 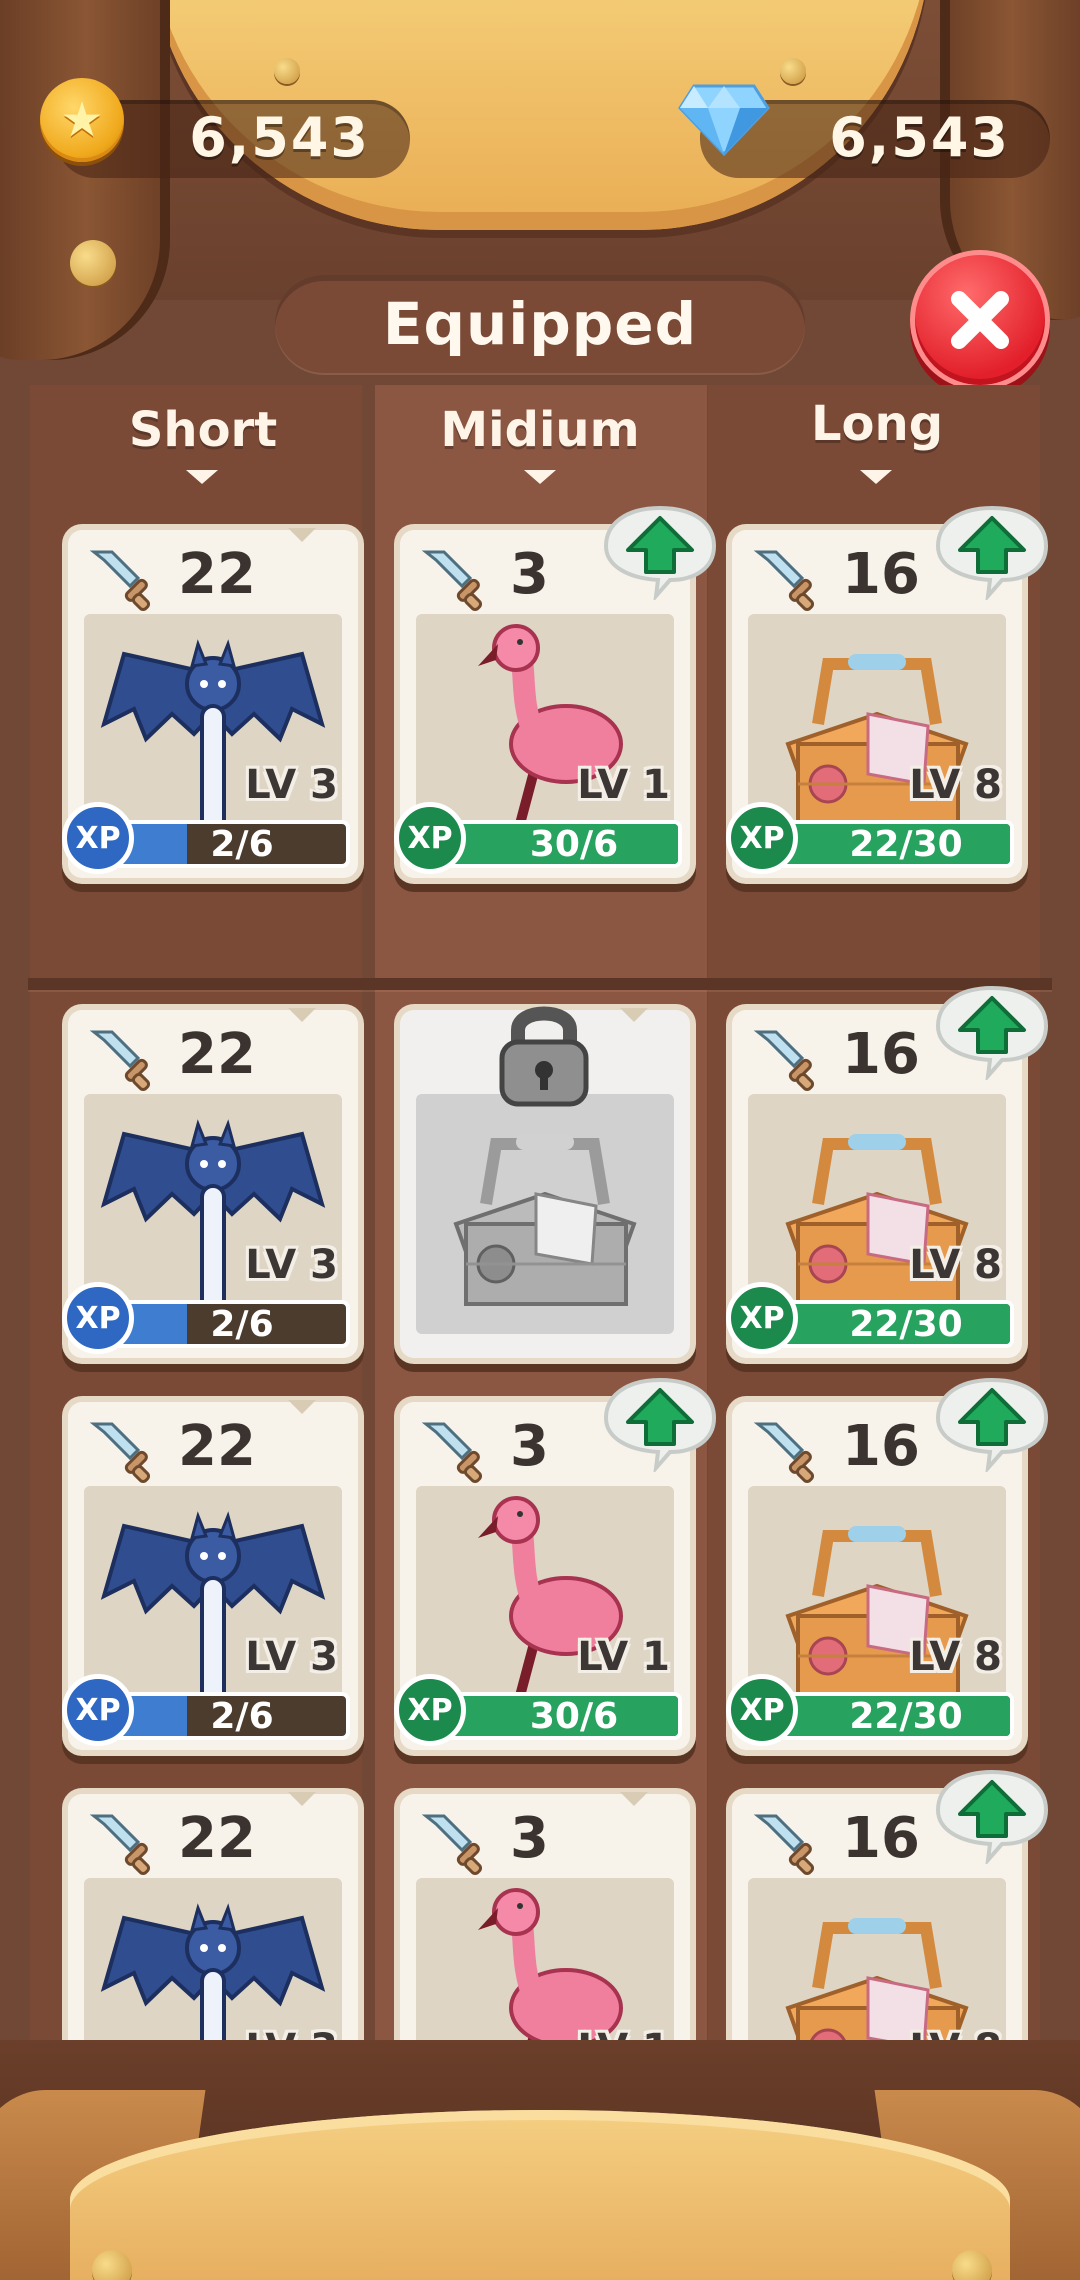 I want to click on coin-icon: ★, so click(x=82, y=120).